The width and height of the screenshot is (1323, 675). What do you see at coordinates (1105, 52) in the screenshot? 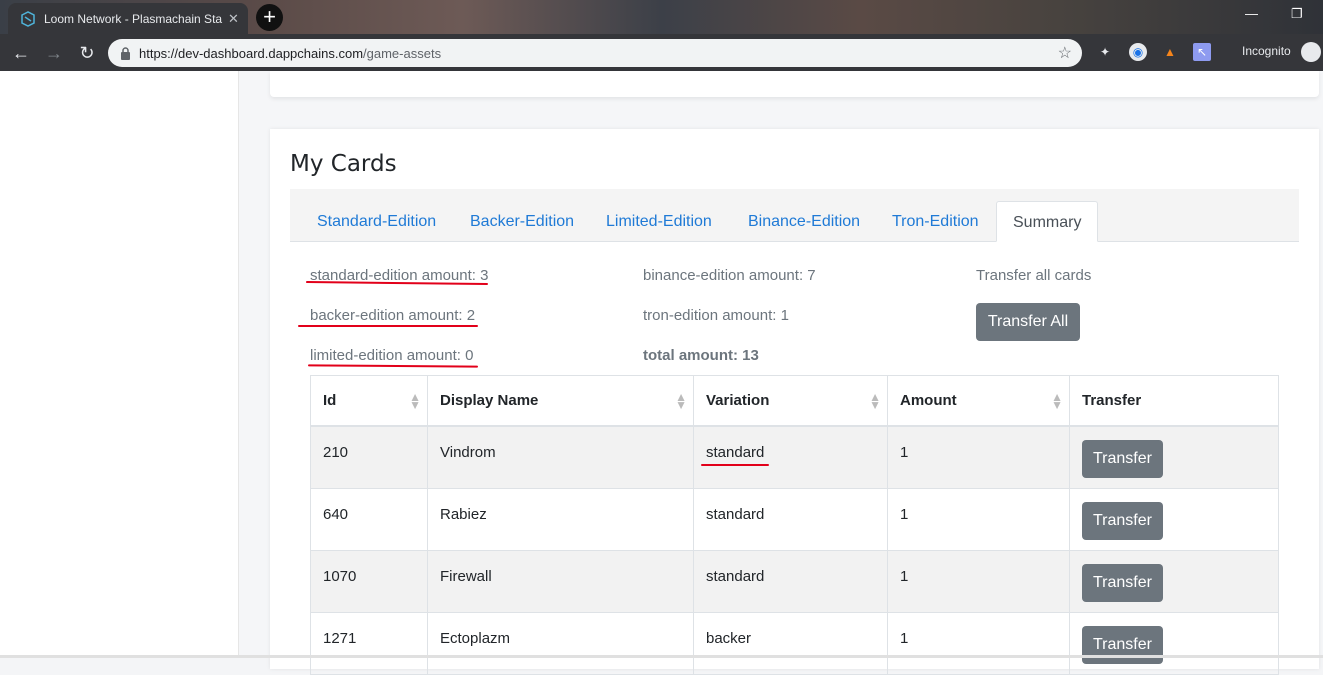
I see `extension-puzzle-icon: ✦` at bounding box center [1105, 52].